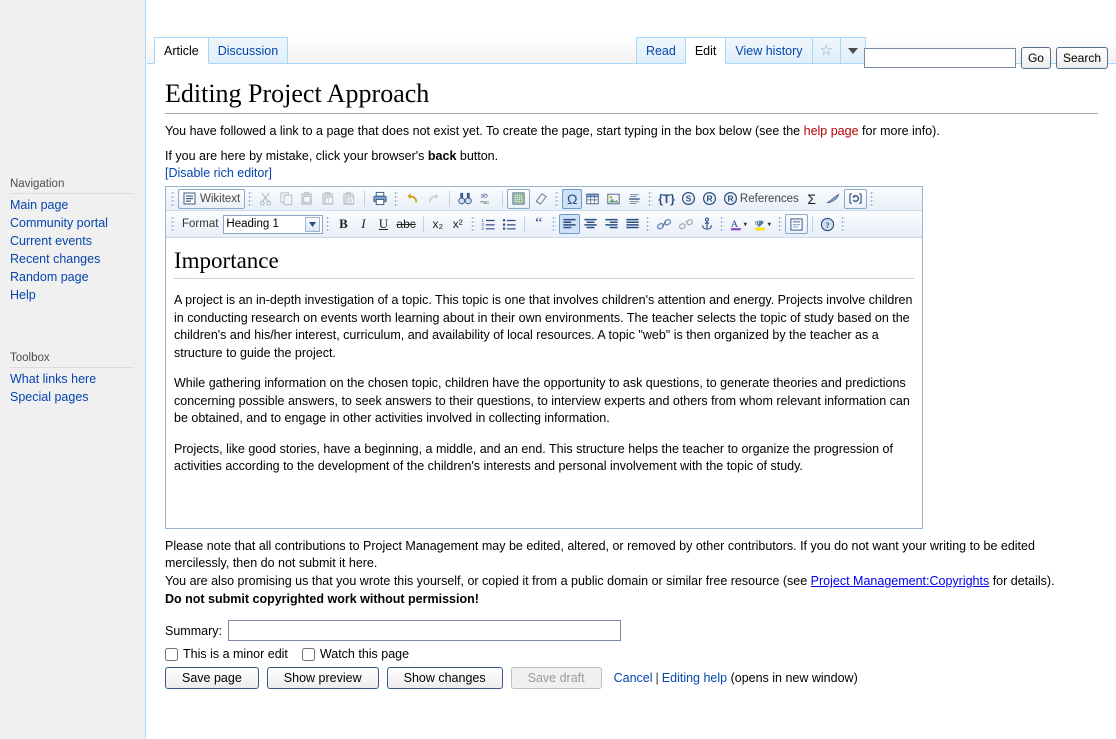 The height and width of the screenshot is (739, 1116). What do you see at coordinates (853, 50) in the screenshot?
I see `more-actions-button` at bounding box center [853, 50].